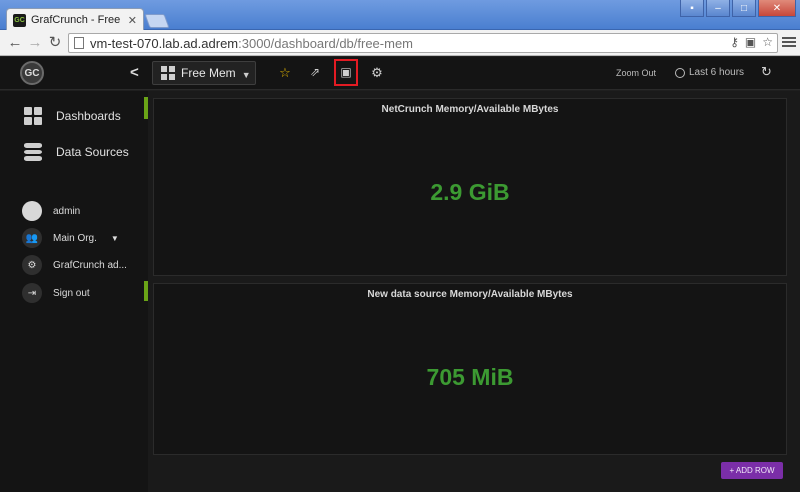 This screenshot has height=492, width=800. What do you see at coordinates (315, 72) in the screenshot?
I see `share-icon: ⇗` at bounding box center [315, 72].